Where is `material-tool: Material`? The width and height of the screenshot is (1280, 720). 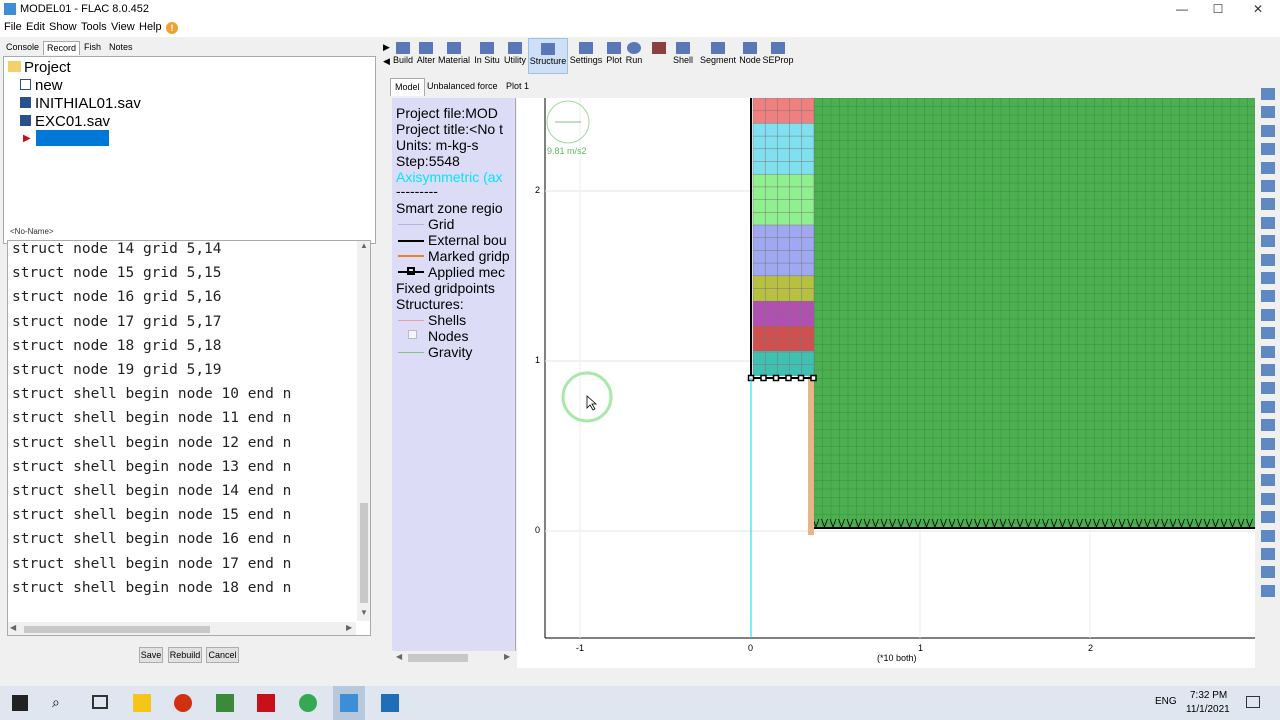
material-tool: Material is located at coordinates (454, 56).